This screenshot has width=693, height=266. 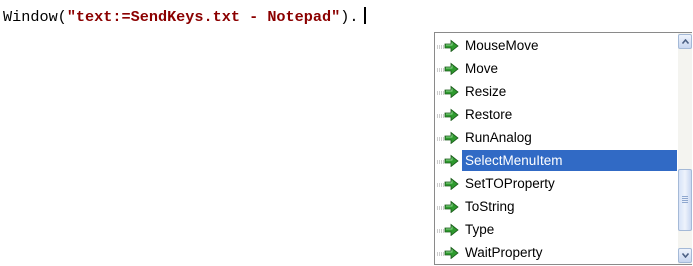 What do you see at coordinates (489, 114) in the screenshot?
I see `autocomplete-item-label: Restore` at bounding box center [489, 114].